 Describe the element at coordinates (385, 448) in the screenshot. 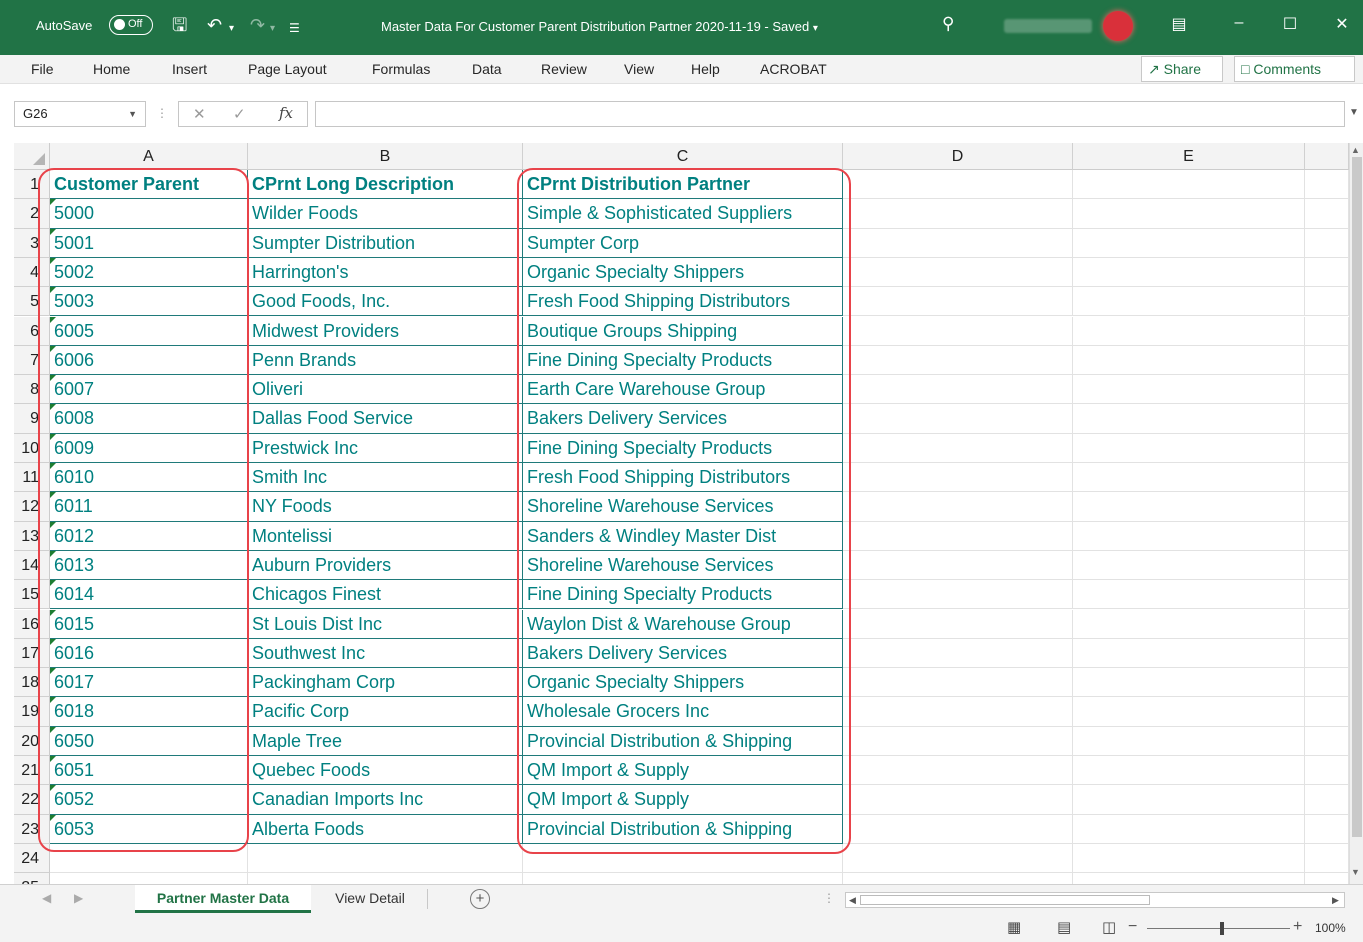

I see `table-cell: Prestwick Inc` at that location.